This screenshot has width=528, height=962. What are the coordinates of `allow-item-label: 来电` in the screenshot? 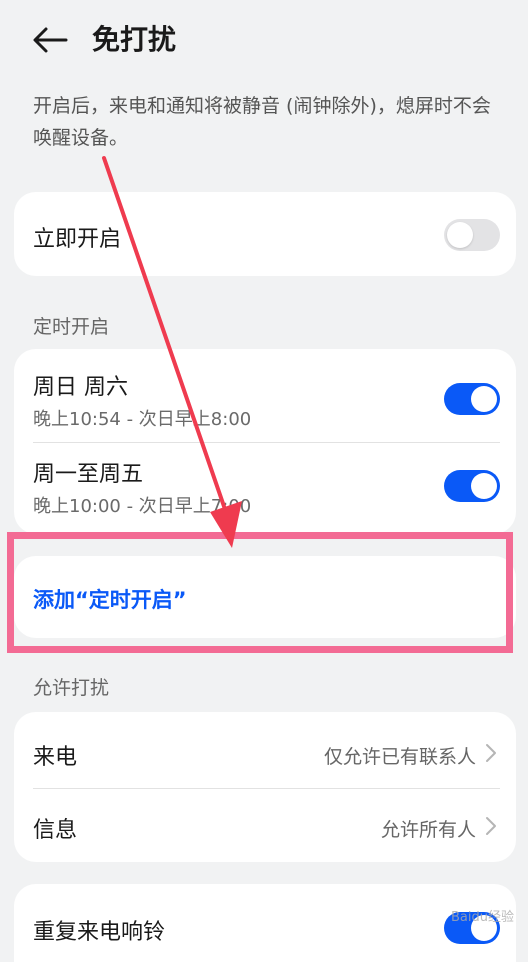 It's located at (55, 757).